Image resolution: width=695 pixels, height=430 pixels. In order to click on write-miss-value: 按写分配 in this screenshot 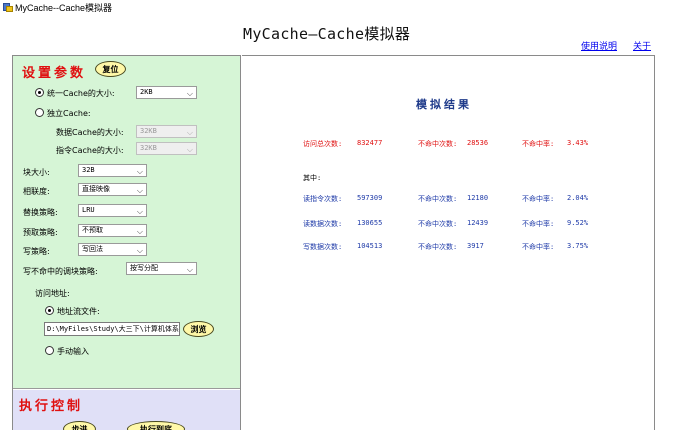, I will do `click(144, 268)`.